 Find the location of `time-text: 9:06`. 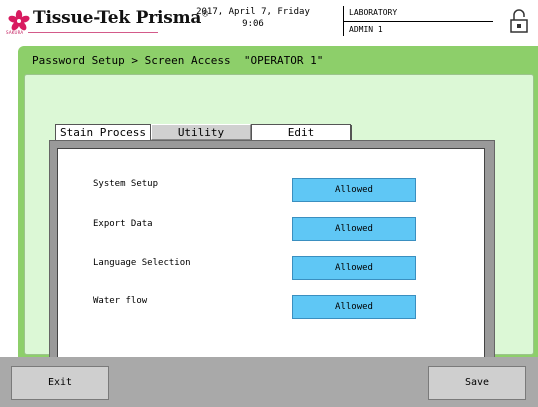

time-text: 9:06 is located at coordinates (253, 24).